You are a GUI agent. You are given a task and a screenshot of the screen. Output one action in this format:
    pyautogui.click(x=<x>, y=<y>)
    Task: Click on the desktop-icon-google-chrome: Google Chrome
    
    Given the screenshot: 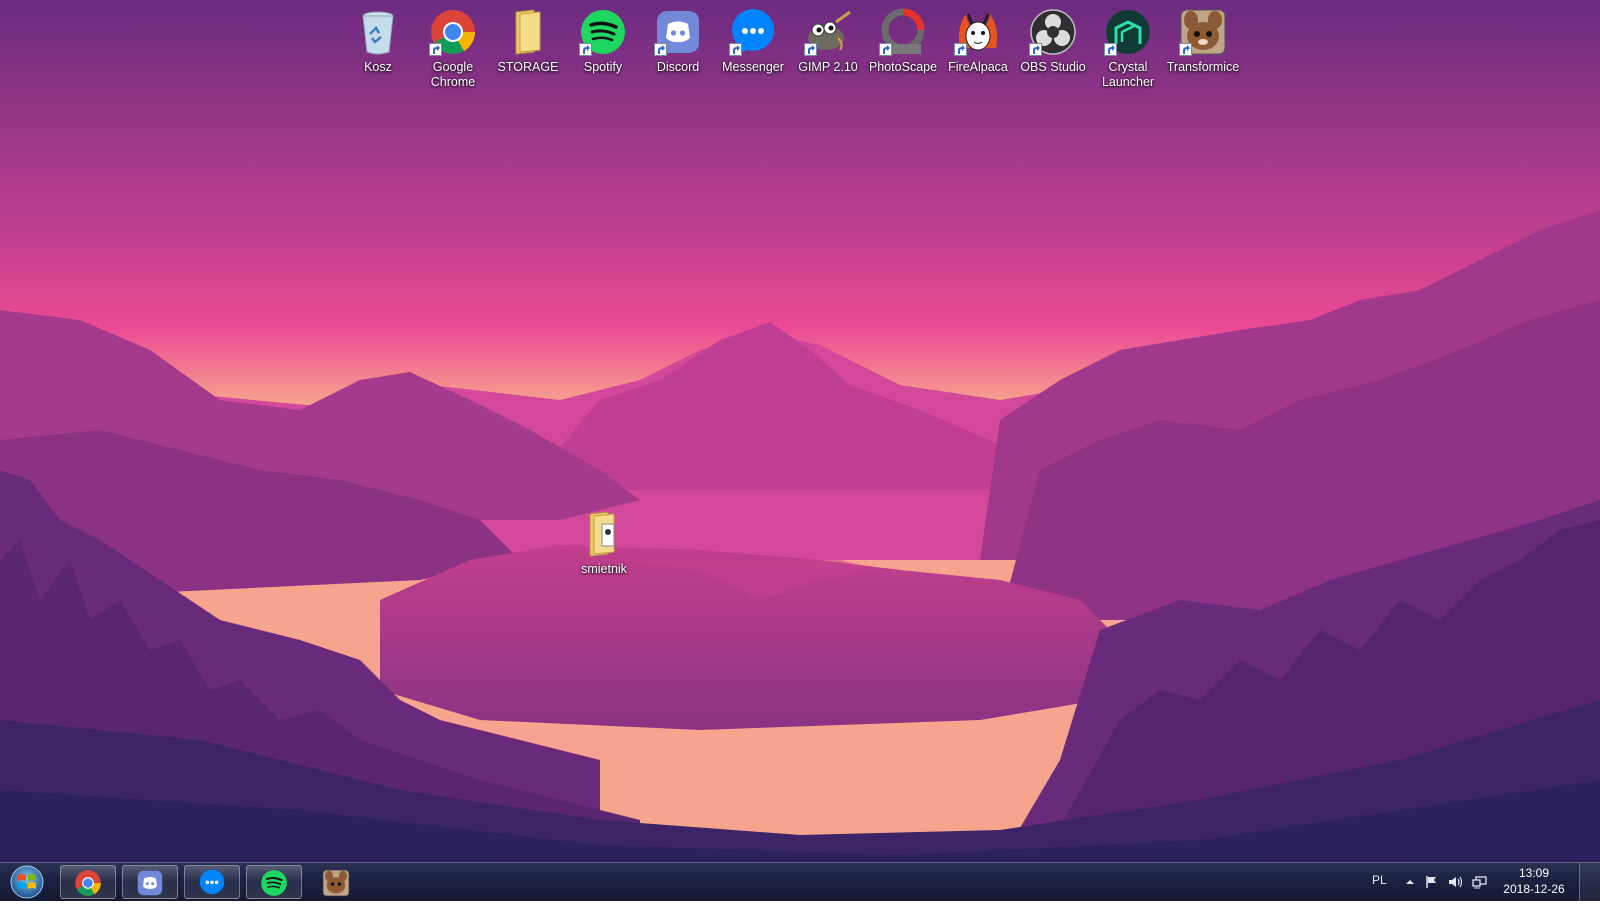 What is the action you would take?
    pyautogui.click(x=453, y=49)
    